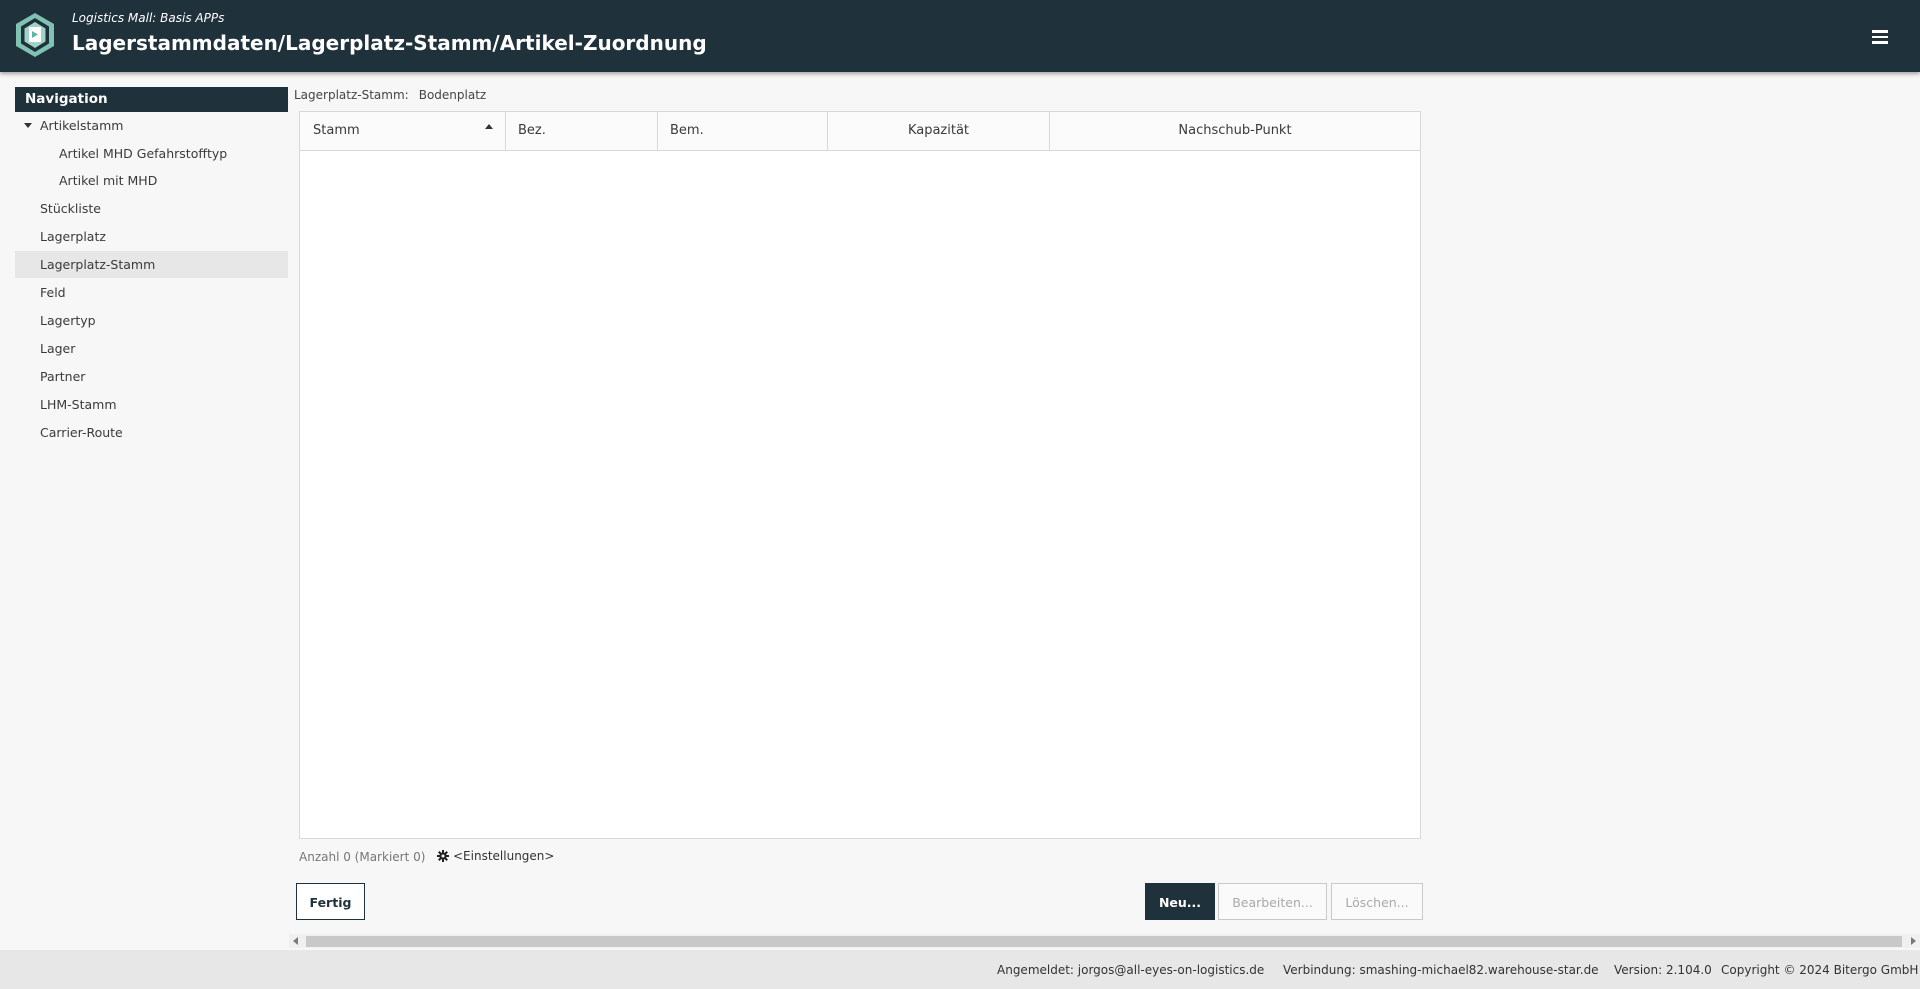  Describe the element at coordinates (351, 95) in the screenshot. I see `breadcrumb-label: Lagerplatz-Stamm:` at that location.